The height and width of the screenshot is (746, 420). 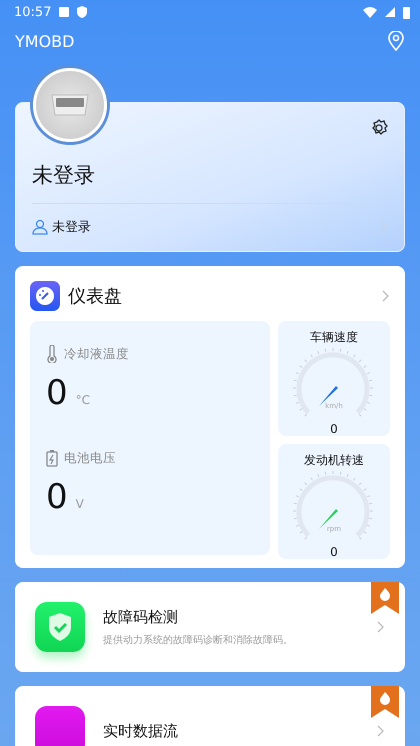 I want to click on thermometer-icon, so click(x=52, y=354).